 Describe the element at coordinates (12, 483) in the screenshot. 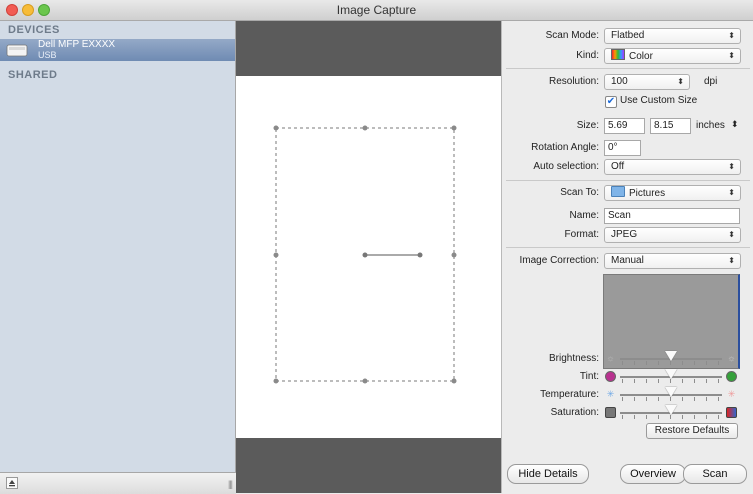

I see `eject-icon` at that location.